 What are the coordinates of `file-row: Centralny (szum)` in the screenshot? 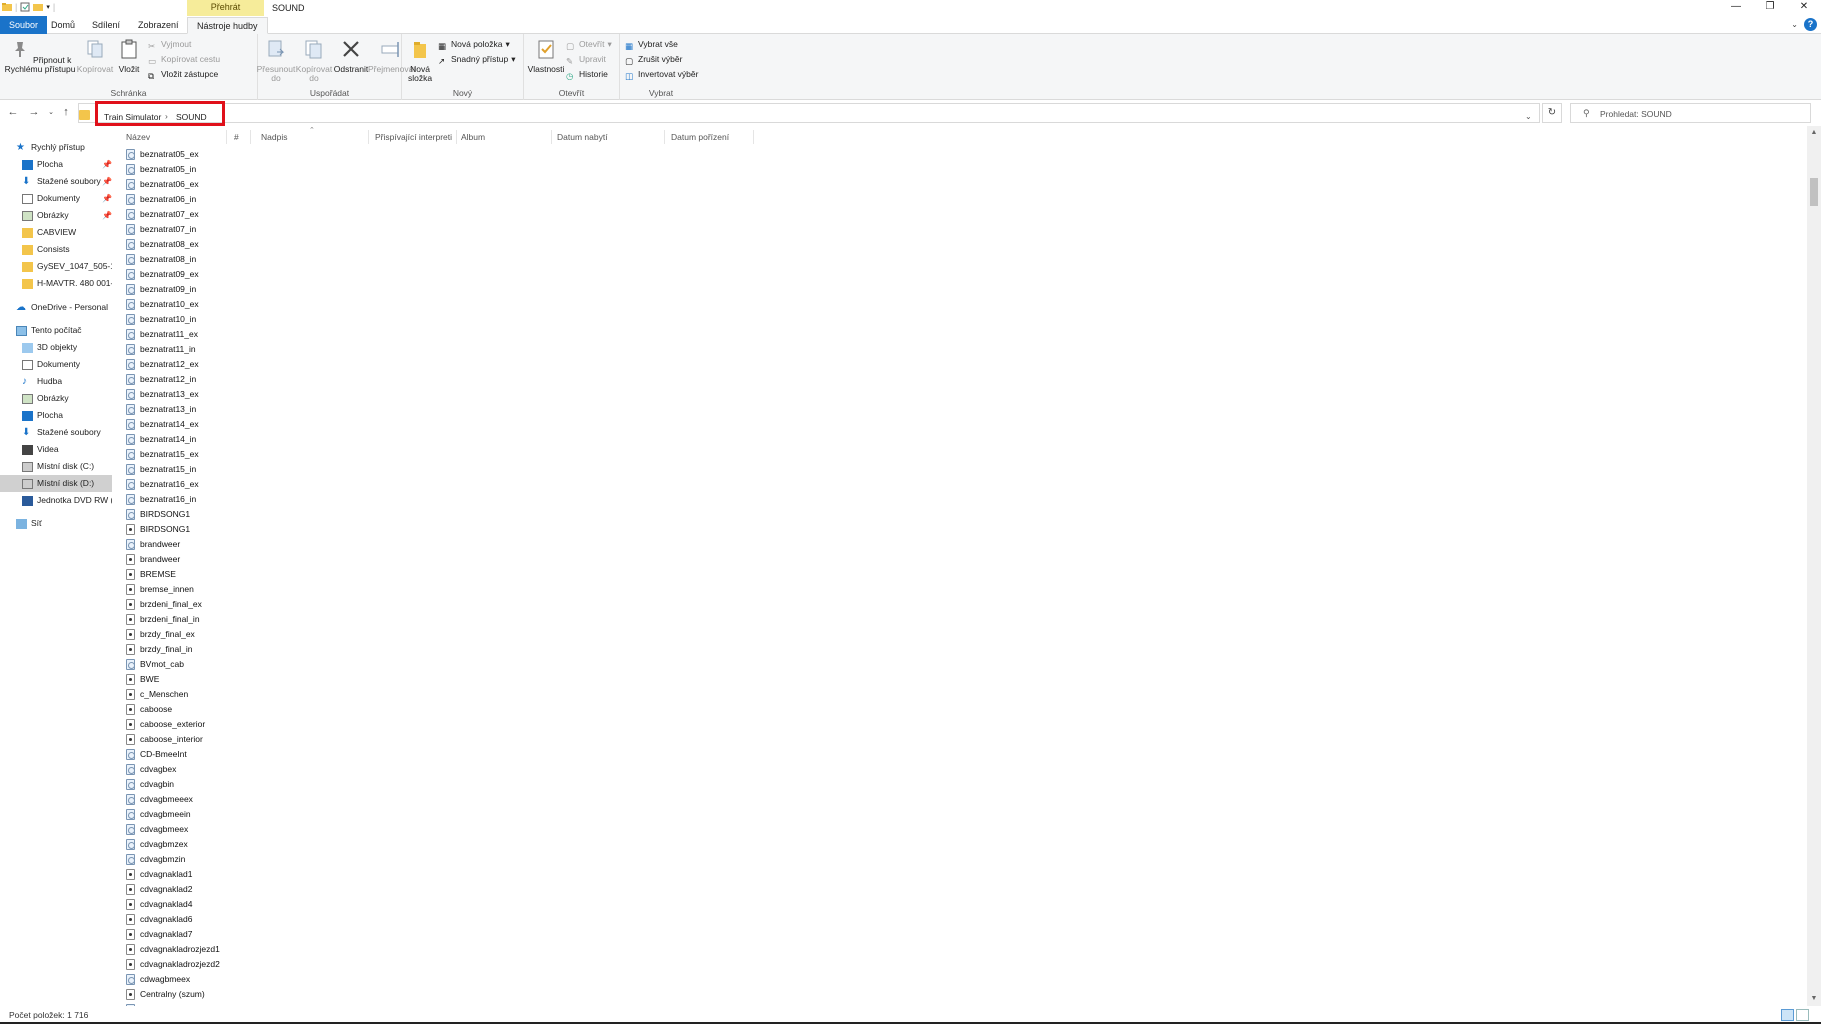 It's located at (173, 994).